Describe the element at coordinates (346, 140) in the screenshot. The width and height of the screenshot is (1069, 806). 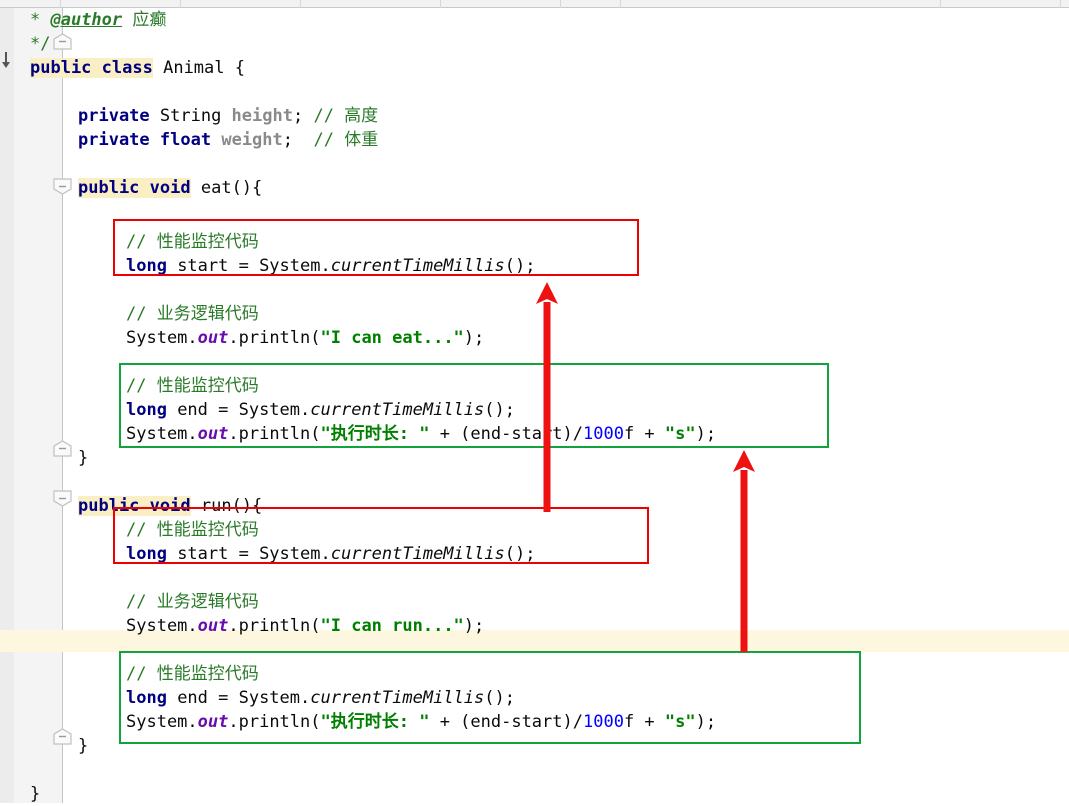
I see `code-token: // 体重` at that location.